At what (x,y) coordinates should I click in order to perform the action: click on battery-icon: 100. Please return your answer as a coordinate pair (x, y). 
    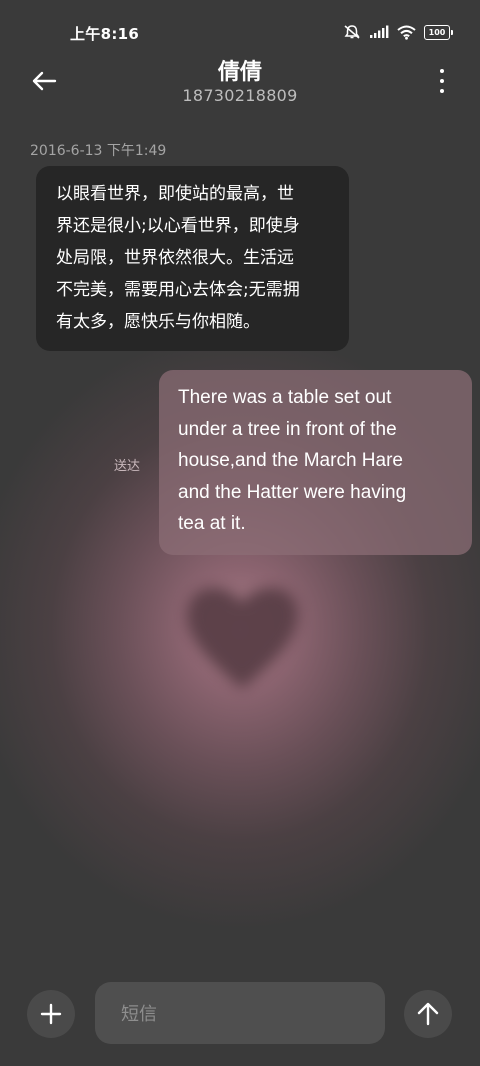
    Looking at the image, I should click on (438, 32).